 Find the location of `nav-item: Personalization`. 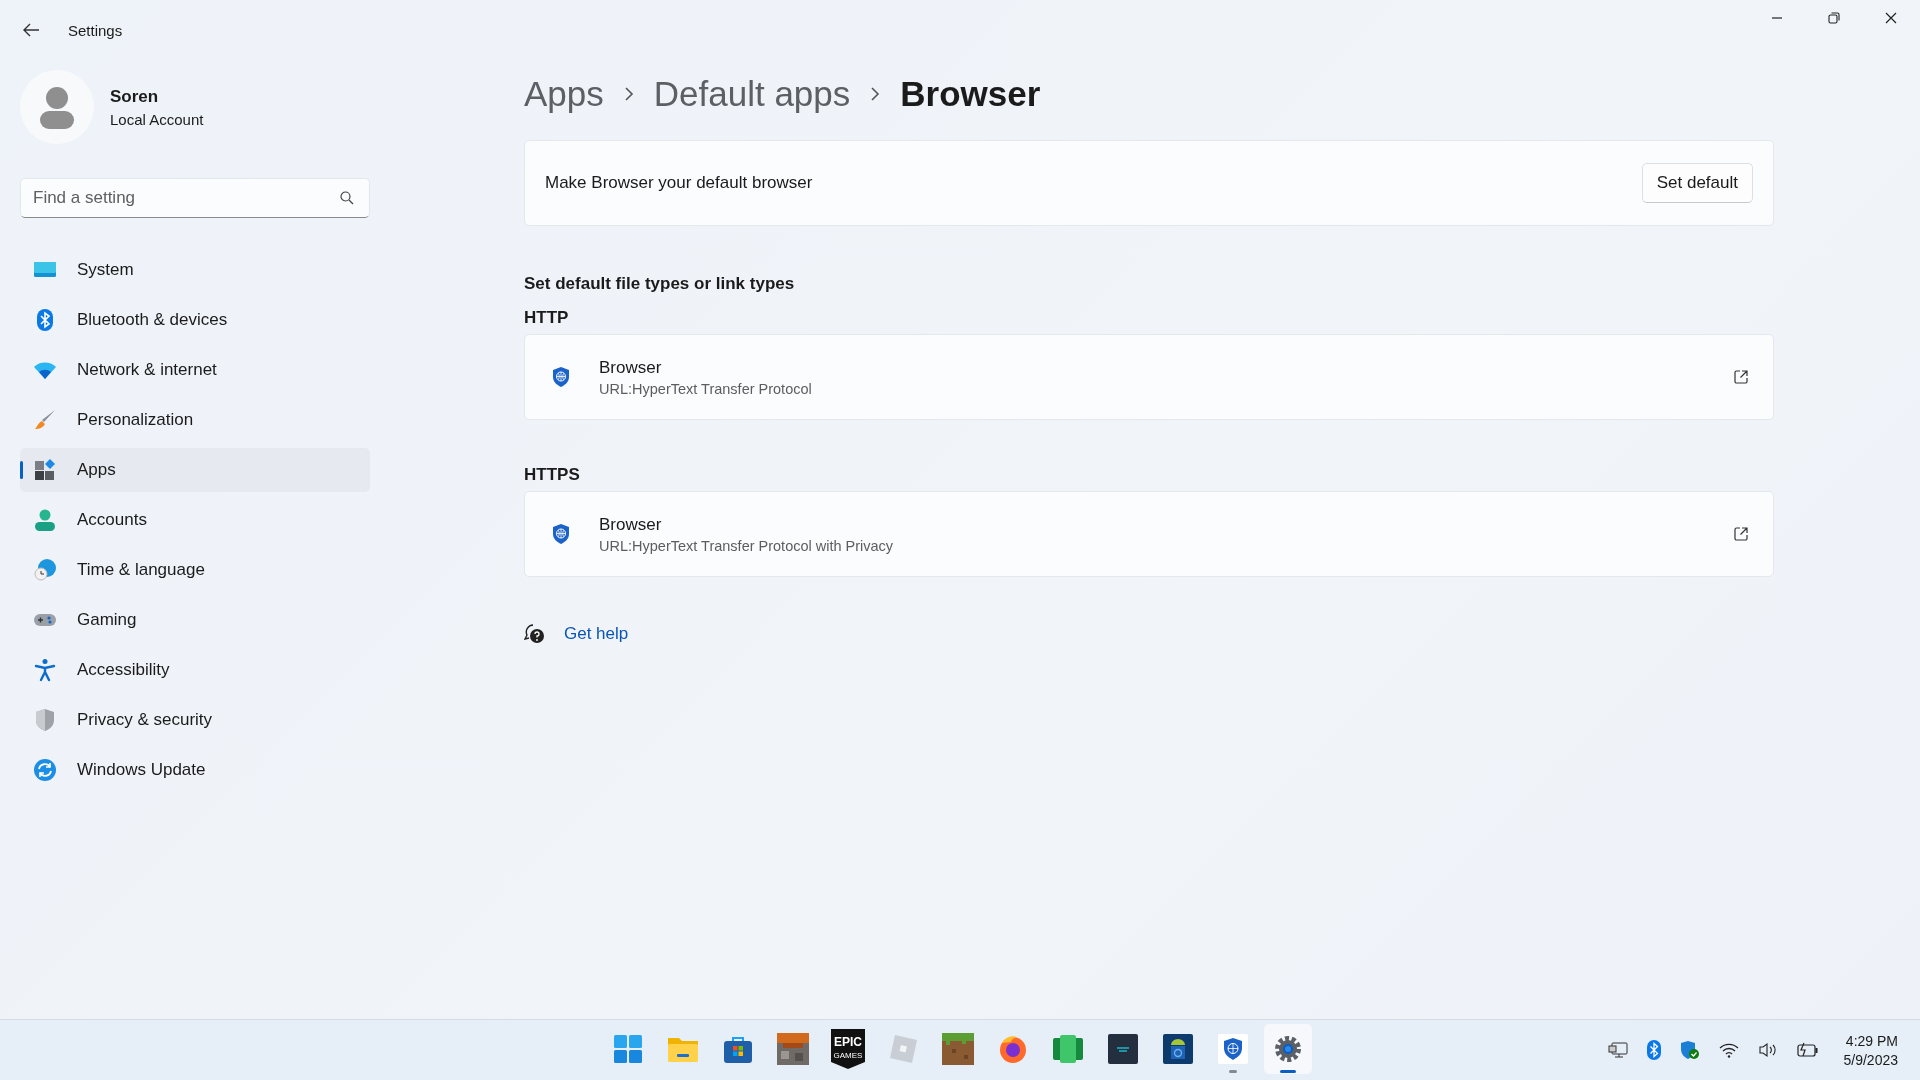

nav-item: Personalization is located at coordinates (195, 420).